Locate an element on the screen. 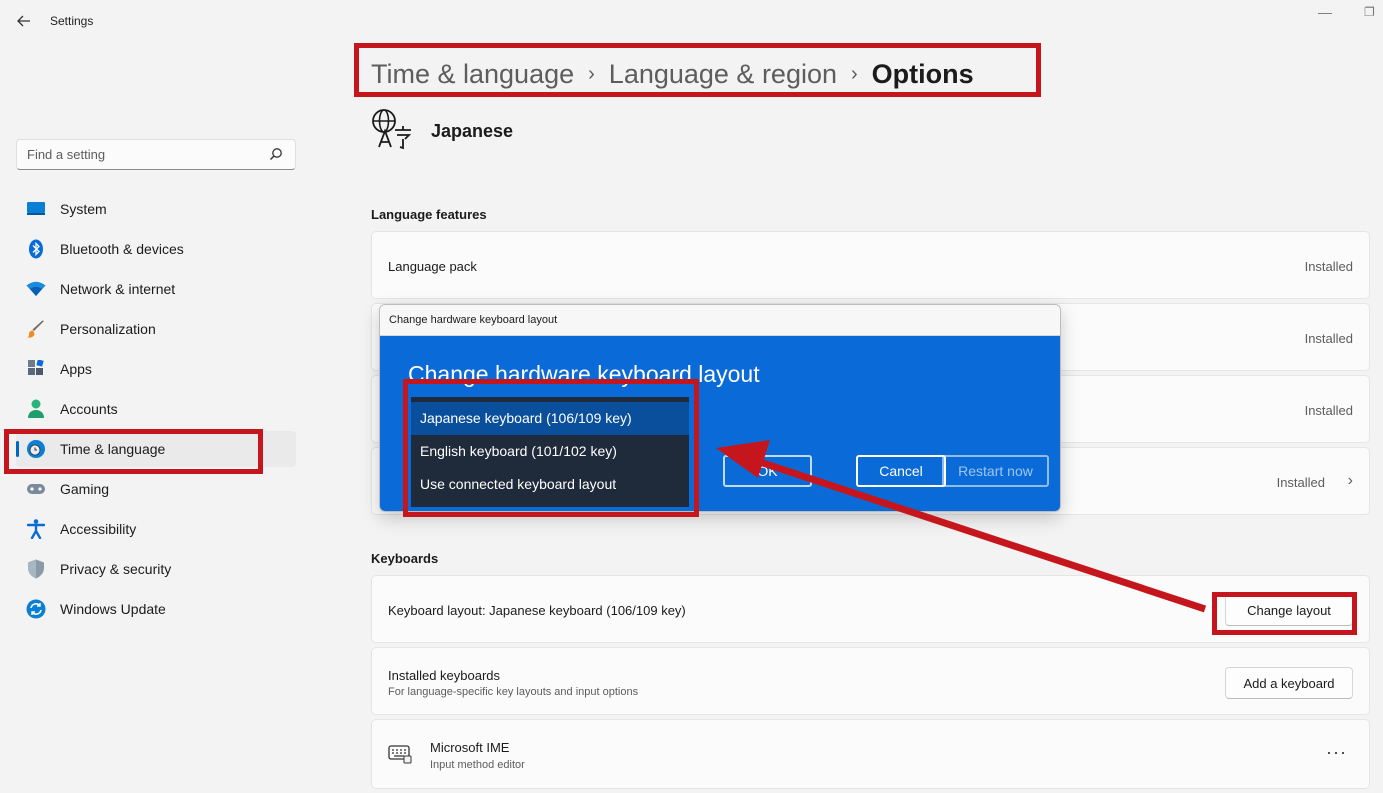 The width and height of the screenshot is (1383, 793). restart-now-button: Restart now is located at coordinates (995, 471).